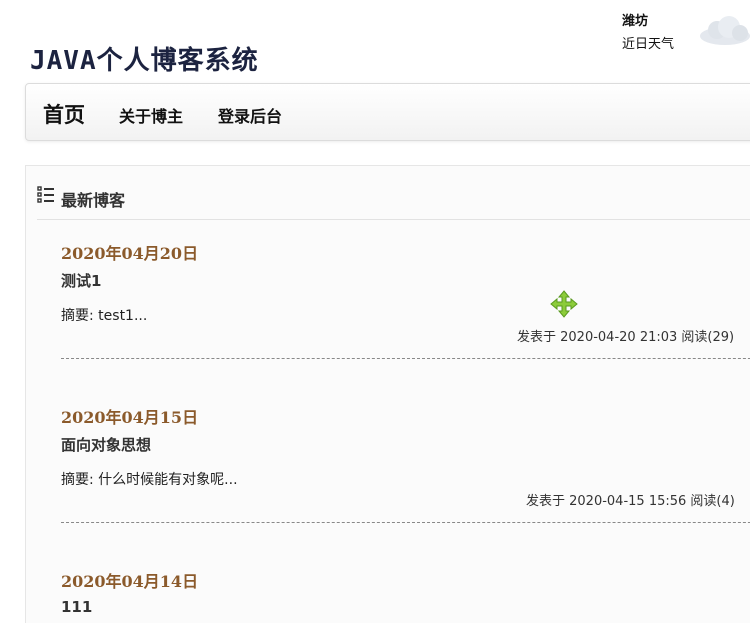 Image resolution: width=750 pixels, height=623 pixels. What do you see at coordinates (144, 58) in the screenshot?
I see `site-logo: JAVA个人博客系统` at bounding box center [144, 58].